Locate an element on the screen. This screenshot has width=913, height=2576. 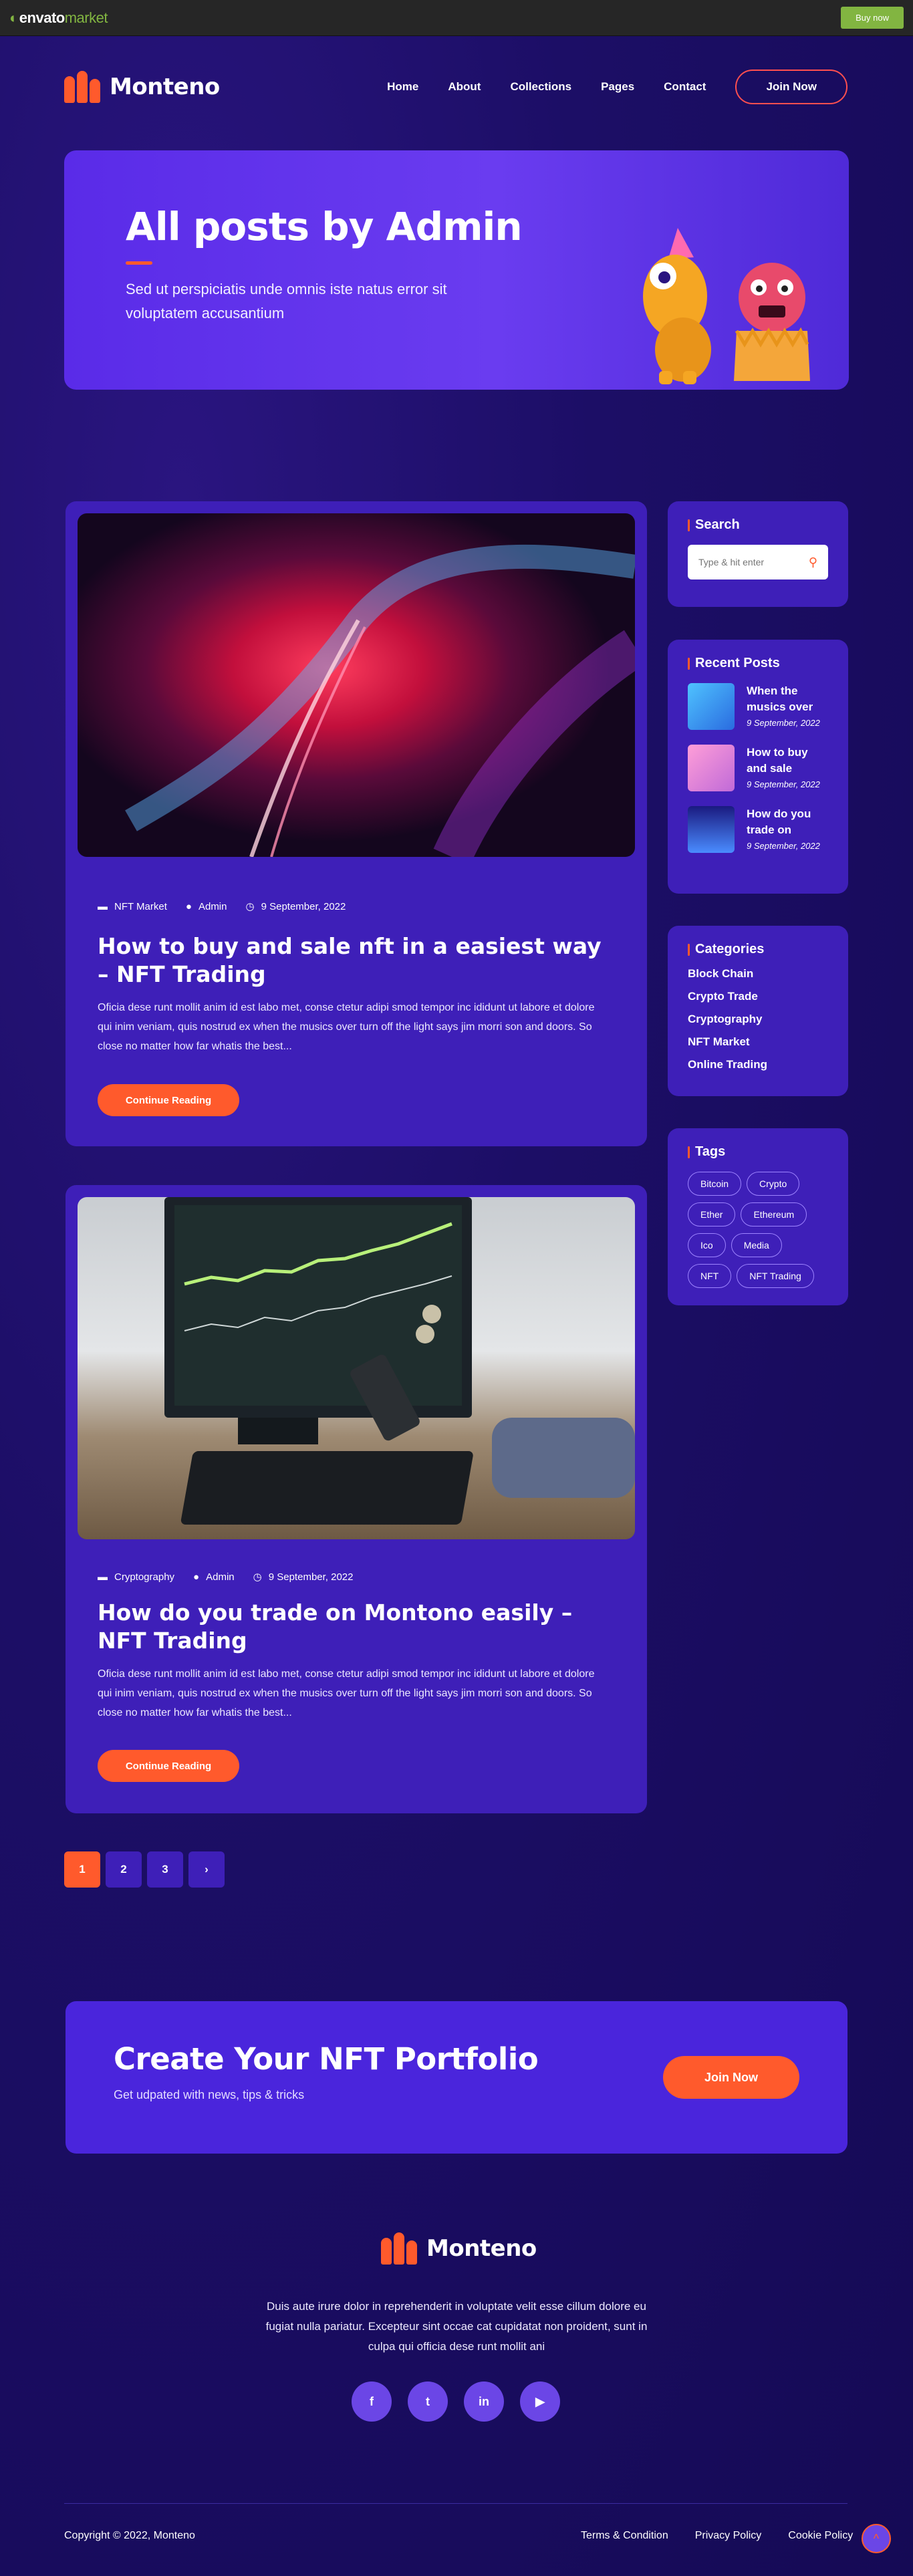
cta-join-button: Join Now is located at coordinates (731, 2078).